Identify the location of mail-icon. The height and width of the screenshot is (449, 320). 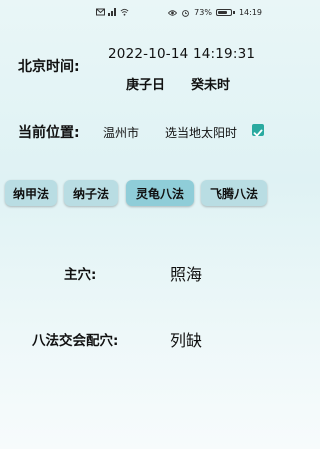
(100, 12).